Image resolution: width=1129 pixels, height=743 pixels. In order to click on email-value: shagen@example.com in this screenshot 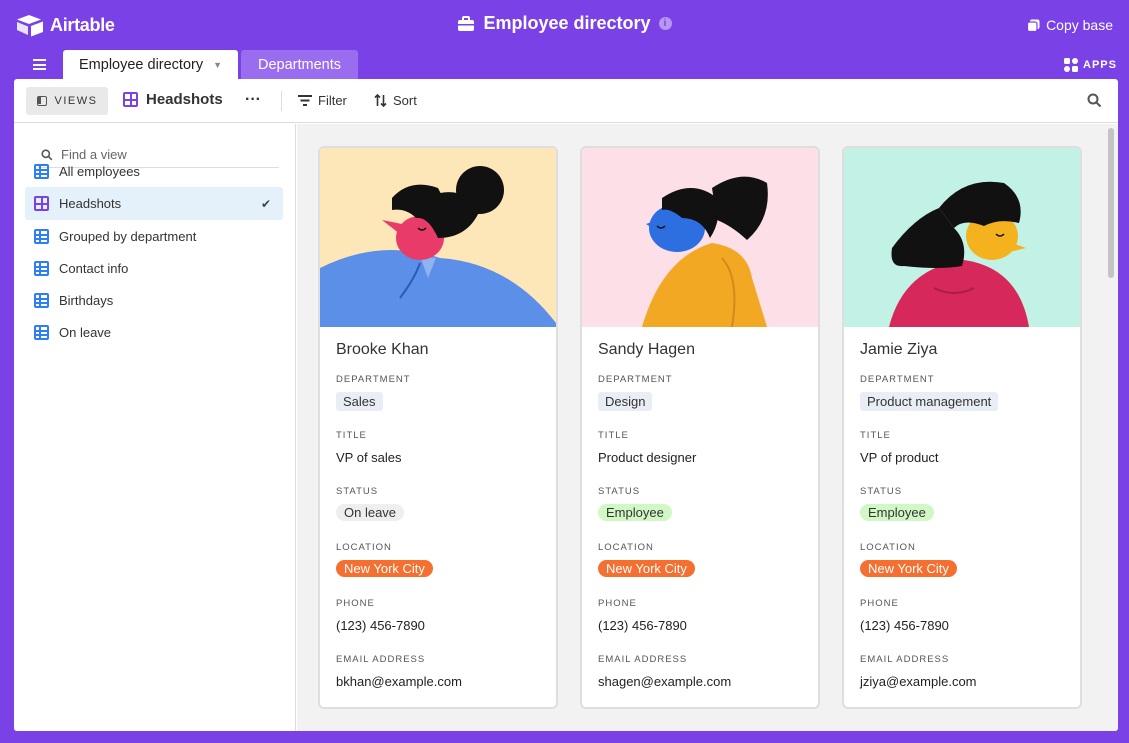, I will do `click(665, 681)`.